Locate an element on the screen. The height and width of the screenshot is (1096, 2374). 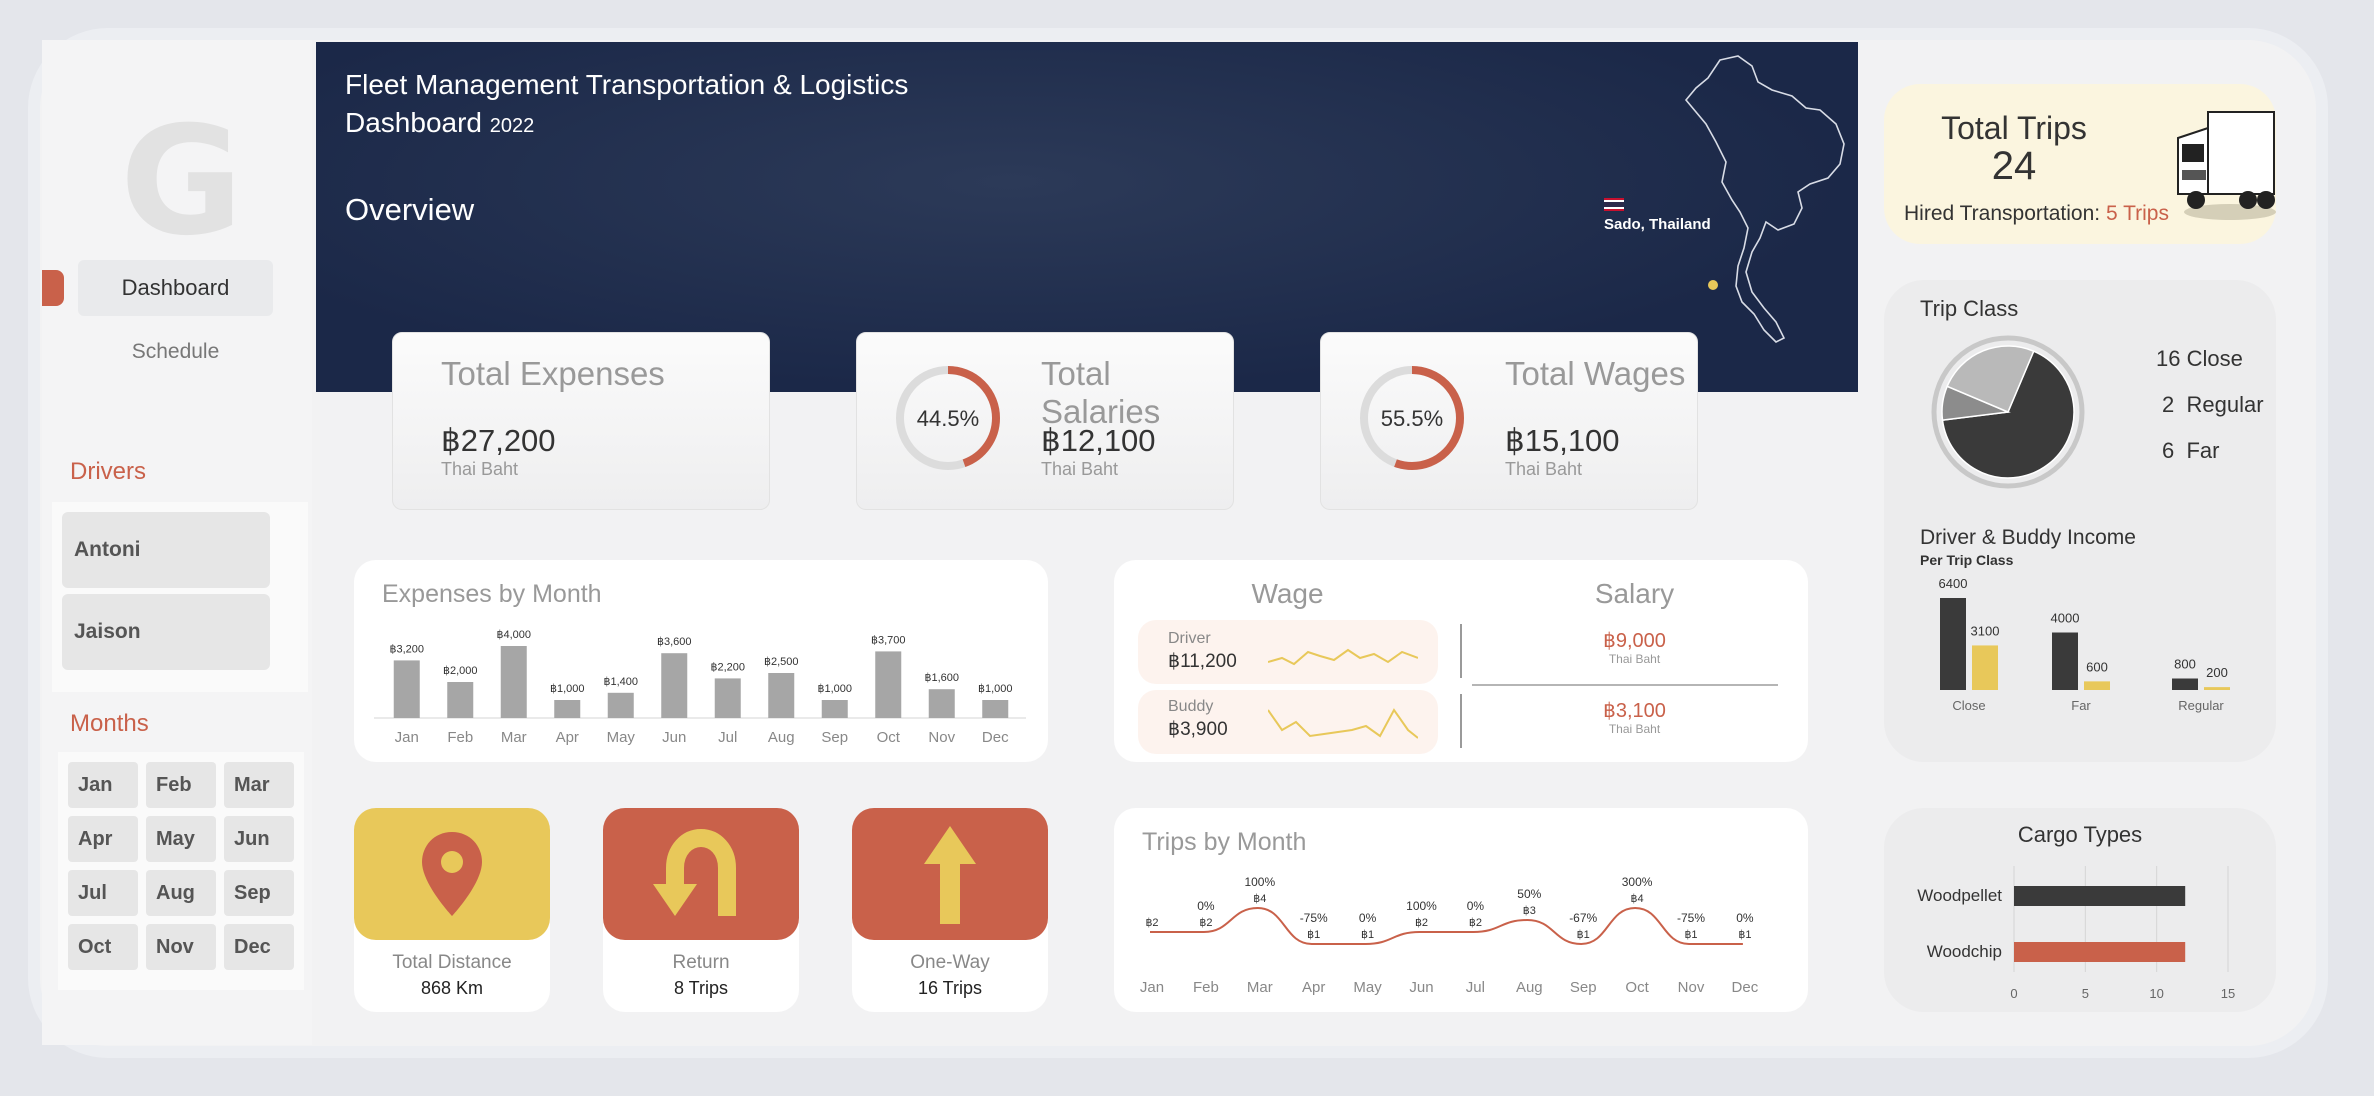
total-distance-tile: Total Distance 868 Km is located at coordinates (452, 910).